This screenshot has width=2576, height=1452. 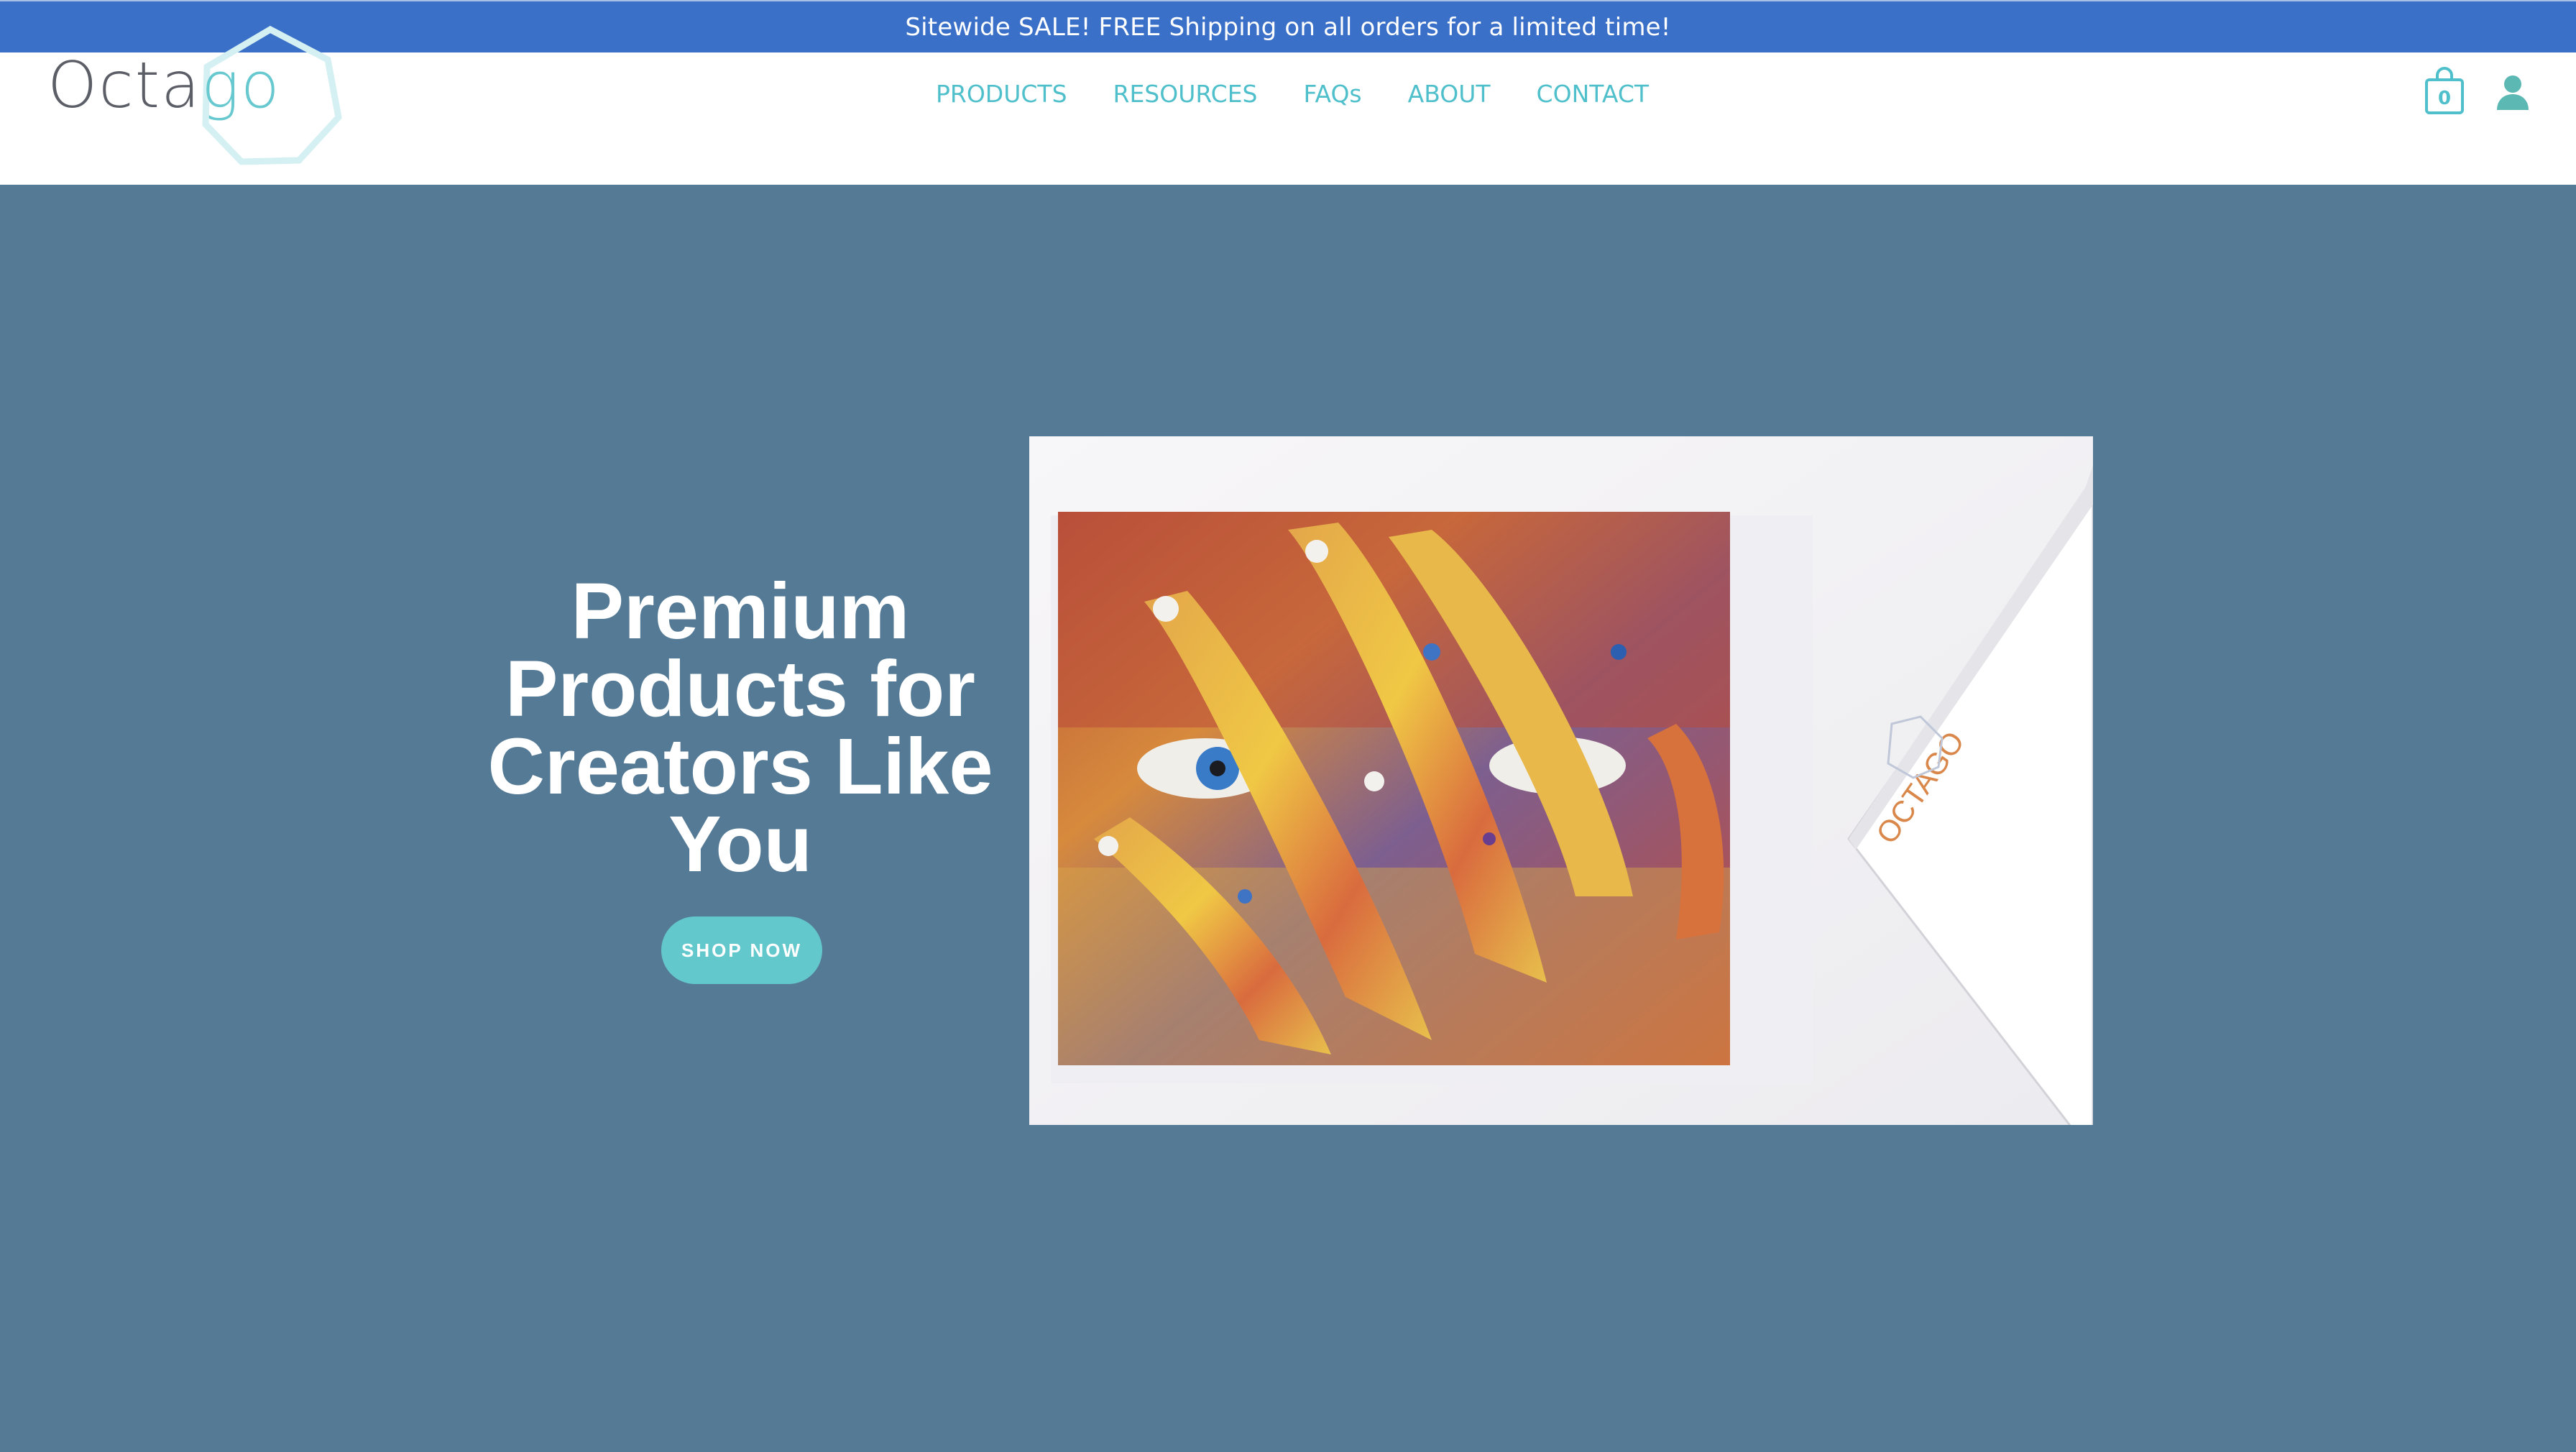 I want to click on nav-item-faqs: FAQs, so click(x=1333, y=94).